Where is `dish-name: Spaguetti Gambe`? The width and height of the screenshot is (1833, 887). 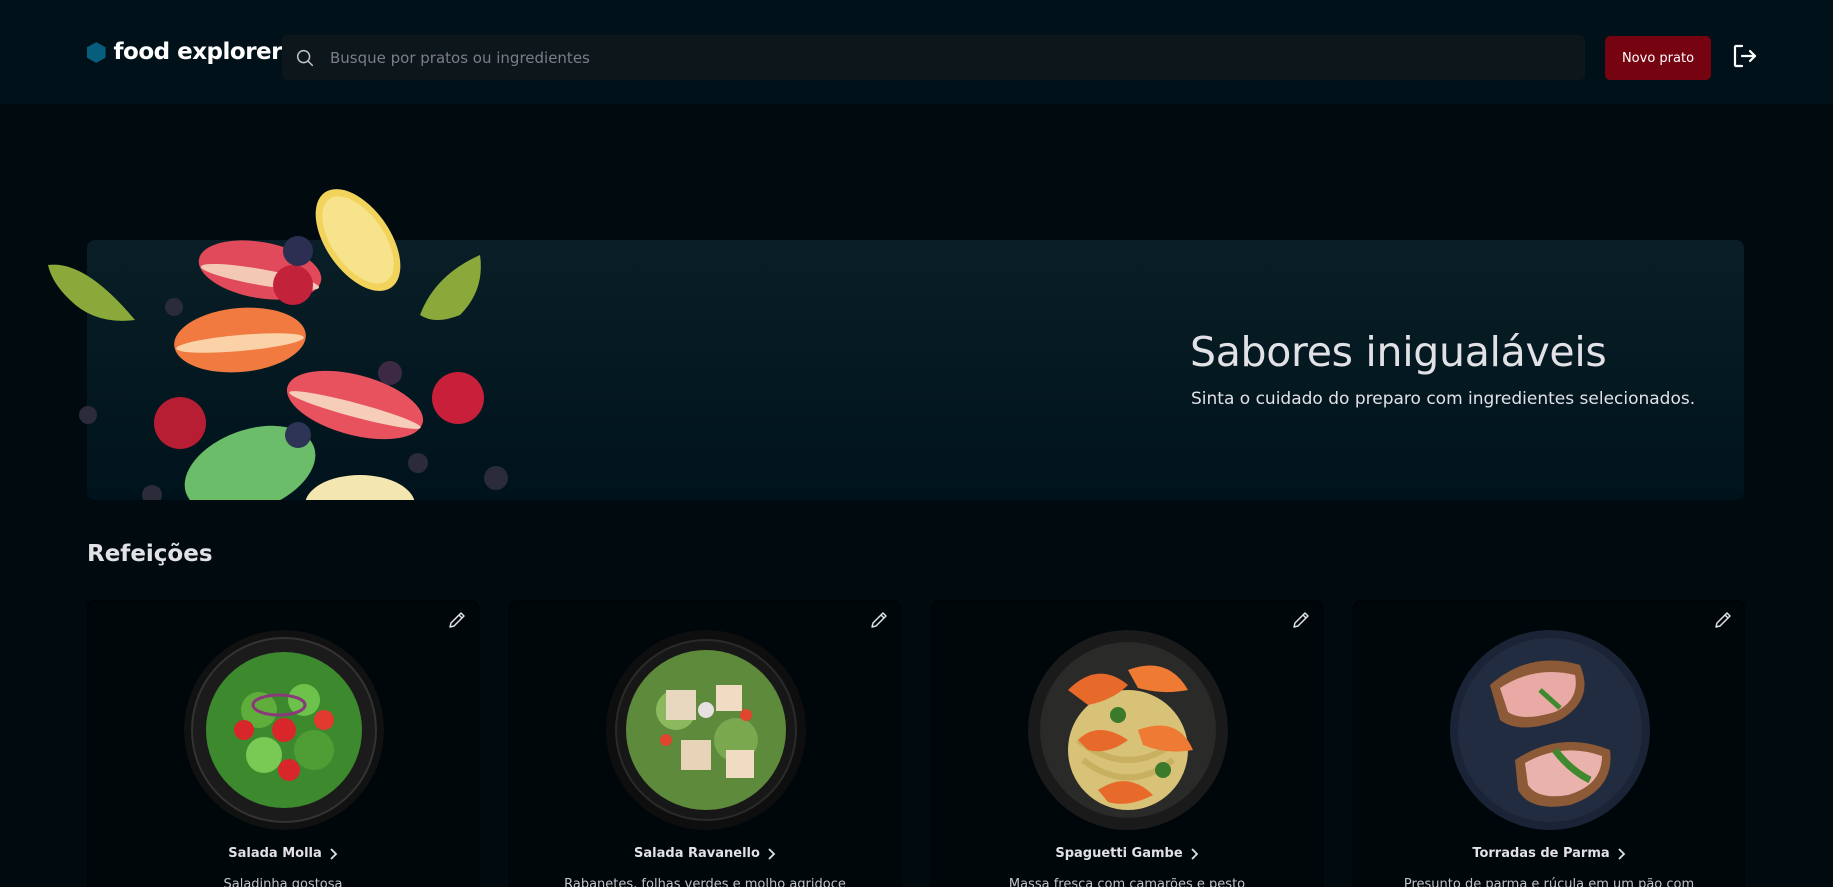 dish-name: Spaguetti Gambe is located at coordinates (1119, 853).